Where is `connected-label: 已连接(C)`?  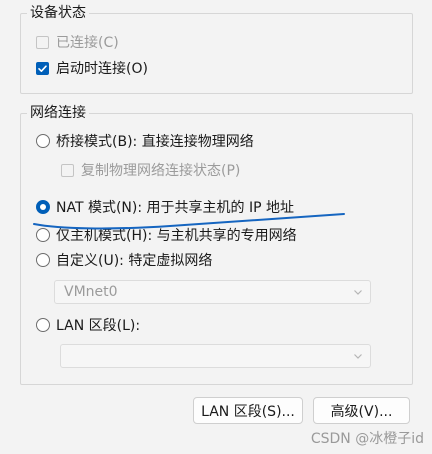 connected-label: 已连接(C) is located at coordinates (87, 43).